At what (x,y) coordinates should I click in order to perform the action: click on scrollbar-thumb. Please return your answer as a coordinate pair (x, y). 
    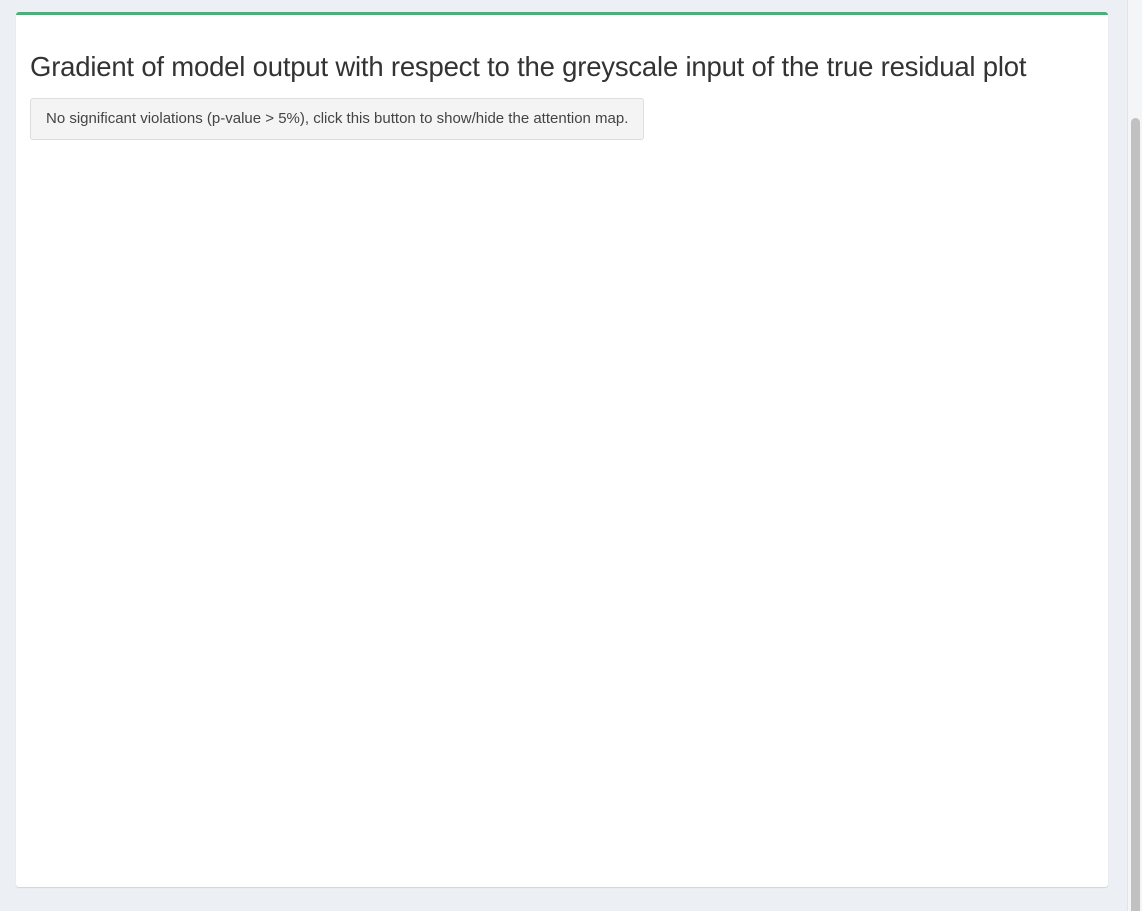
    Looking at the image, I should click on (1135, 514).